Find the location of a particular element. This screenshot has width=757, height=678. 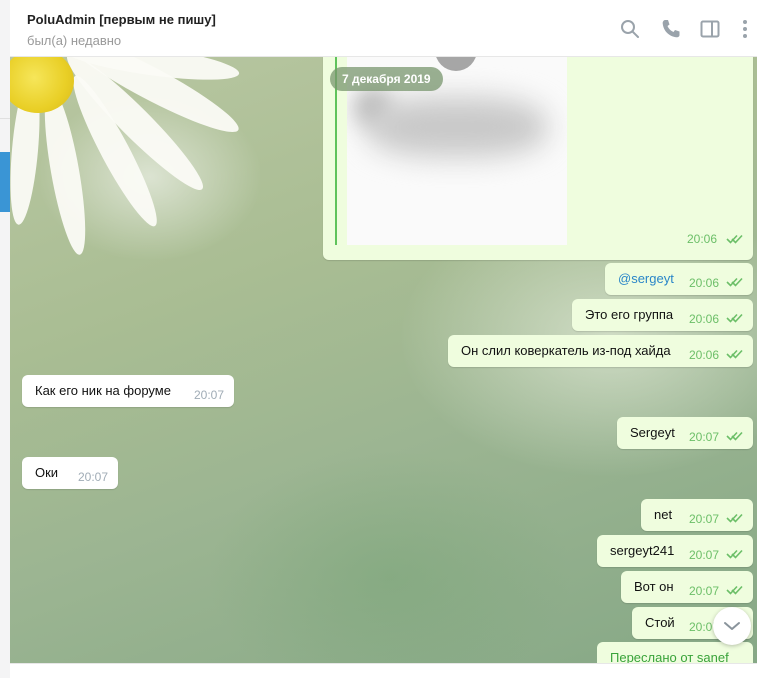

chat-list-edge is located at coordinates (5, 339).